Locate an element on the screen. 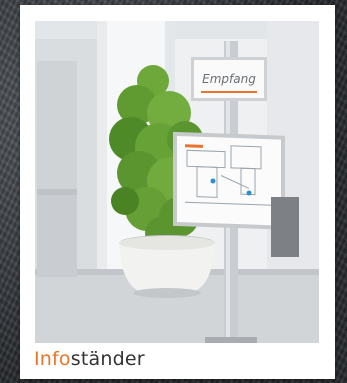 The image size is (347, 383). product-title-rest: ständer is located at coordinates (108, 359).